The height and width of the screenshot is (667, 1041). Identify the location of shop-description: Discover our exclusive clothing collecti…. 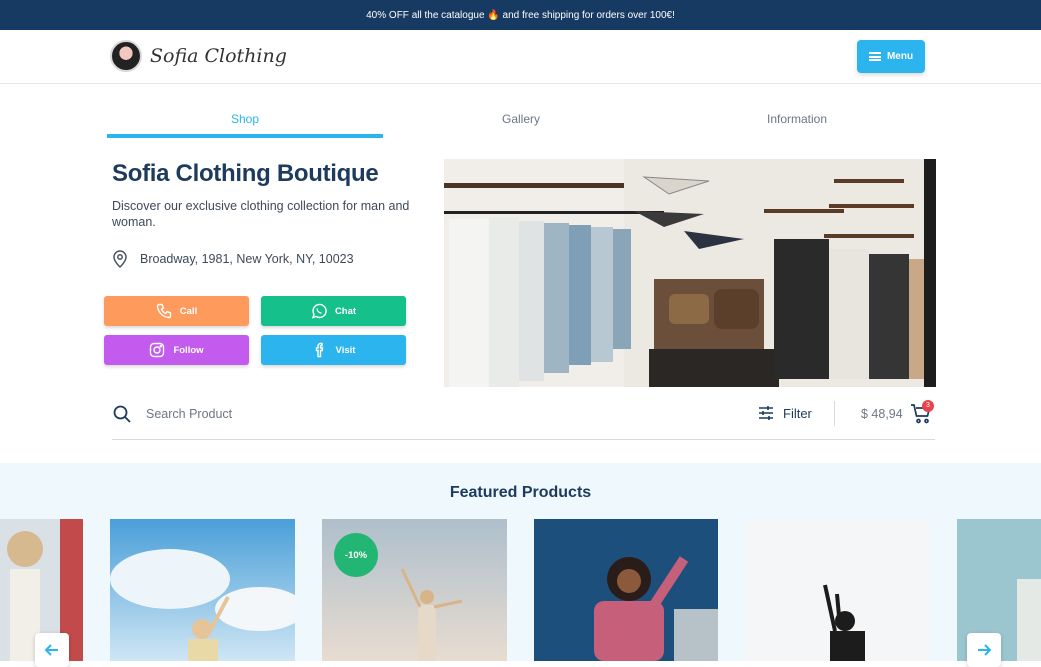
(261, 214).